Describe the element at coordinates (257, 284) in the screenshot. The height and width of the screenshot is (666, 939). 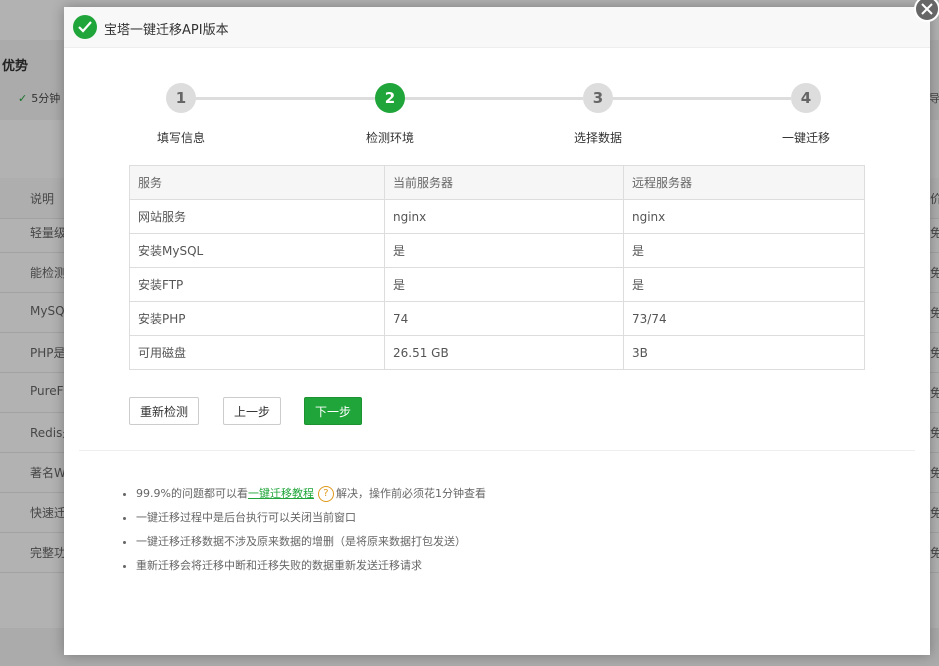
I see `cell-service: 安装FTP` at that location.